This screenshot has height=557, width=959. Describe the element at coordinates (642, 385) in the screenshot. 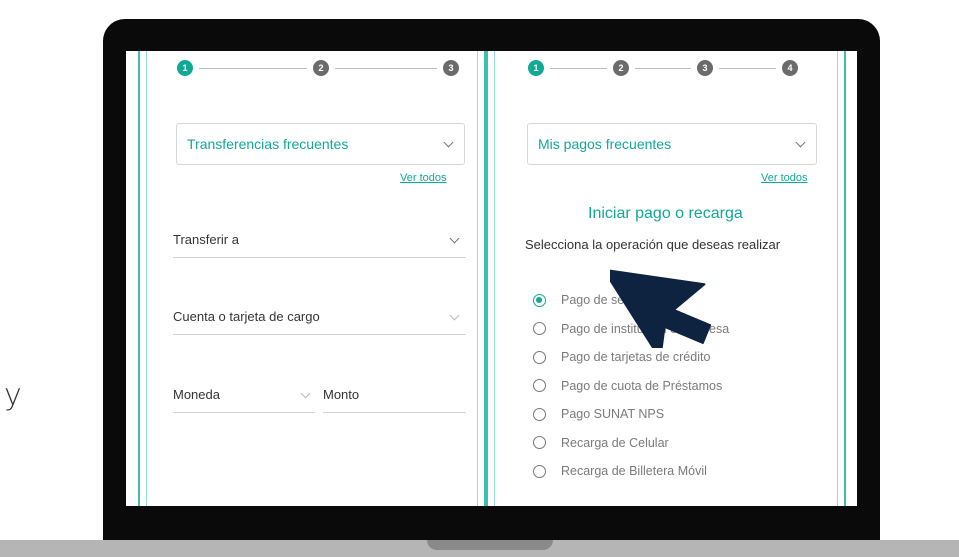

I see `payment-option-label: Pago de cuota de Préstamos` at that location.